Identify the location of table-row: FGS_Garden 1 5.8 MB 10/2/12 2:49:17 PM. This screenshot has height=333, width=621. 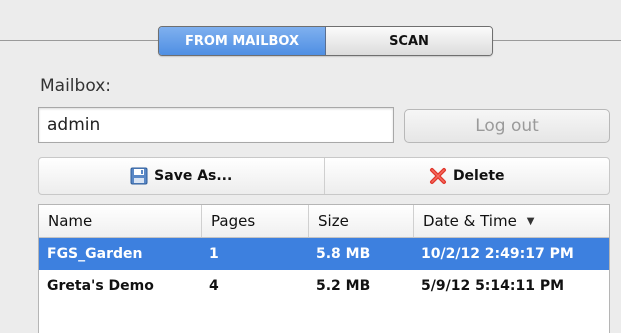
(324, 254).